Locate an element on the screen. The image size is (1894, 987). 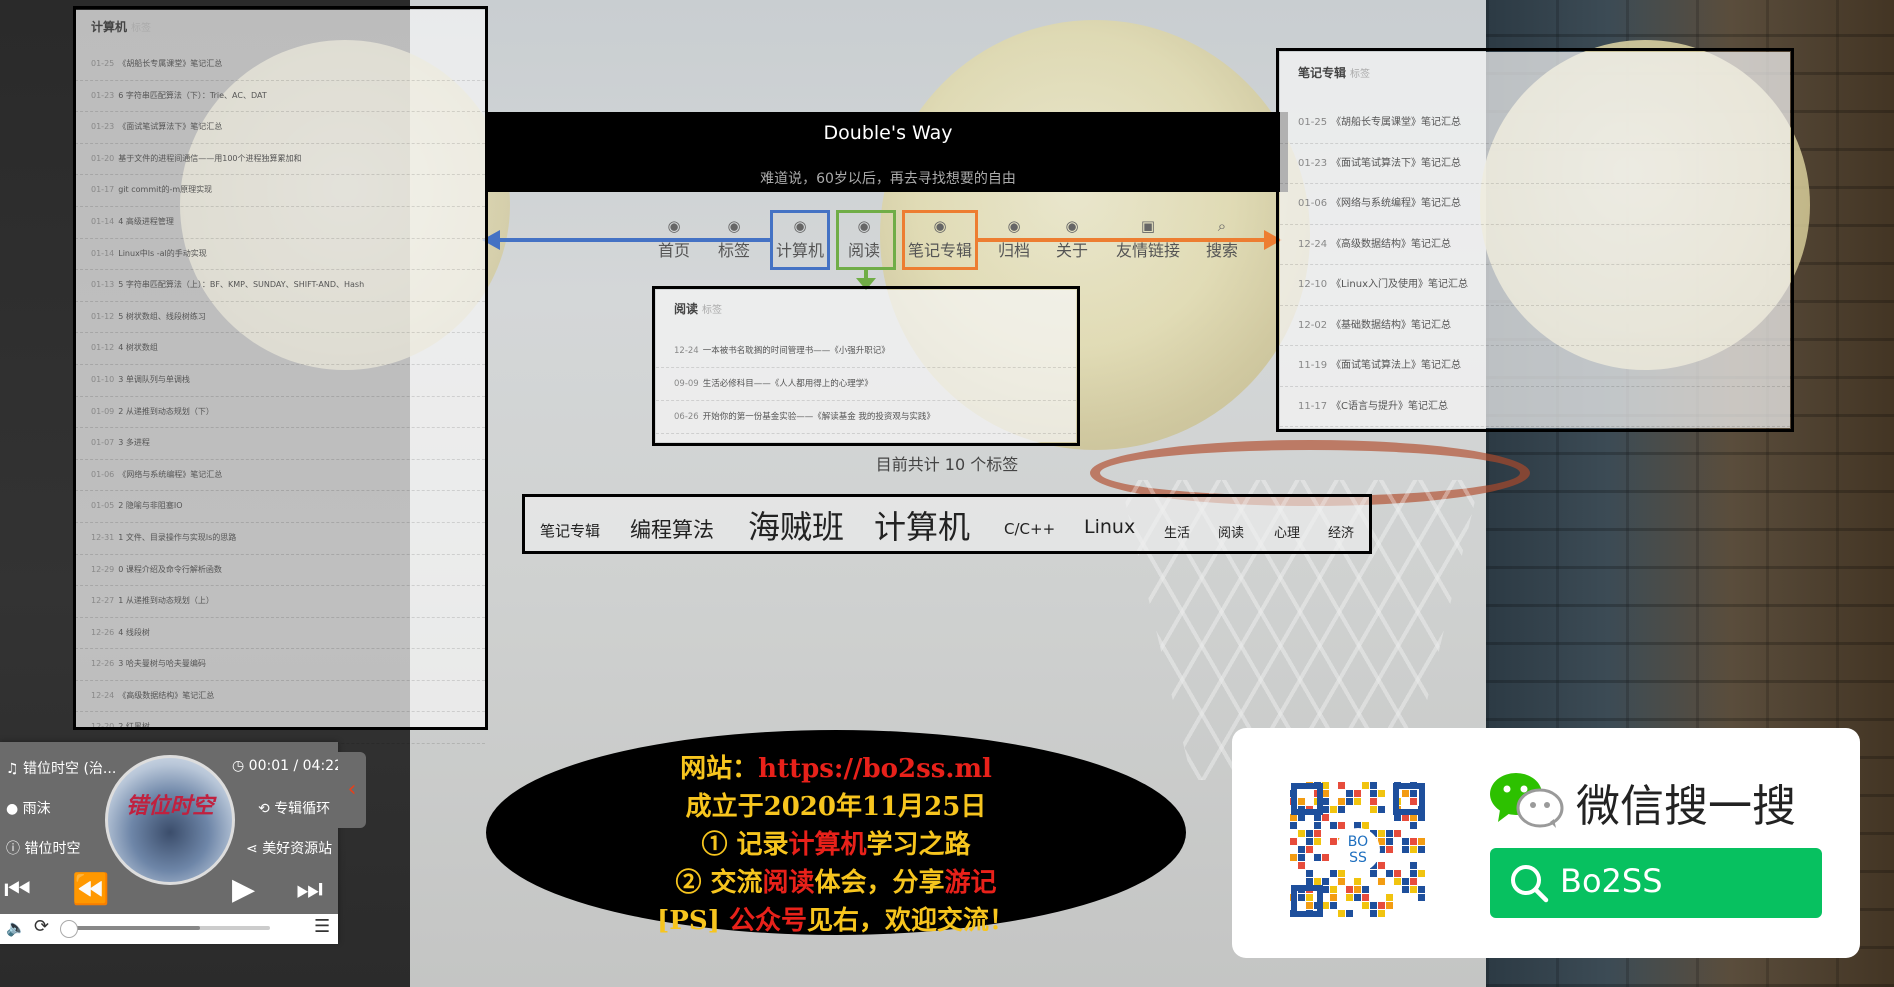
promo-line-ps-c: 见右，欢迎交流！ is located at coordinates (910, 921).